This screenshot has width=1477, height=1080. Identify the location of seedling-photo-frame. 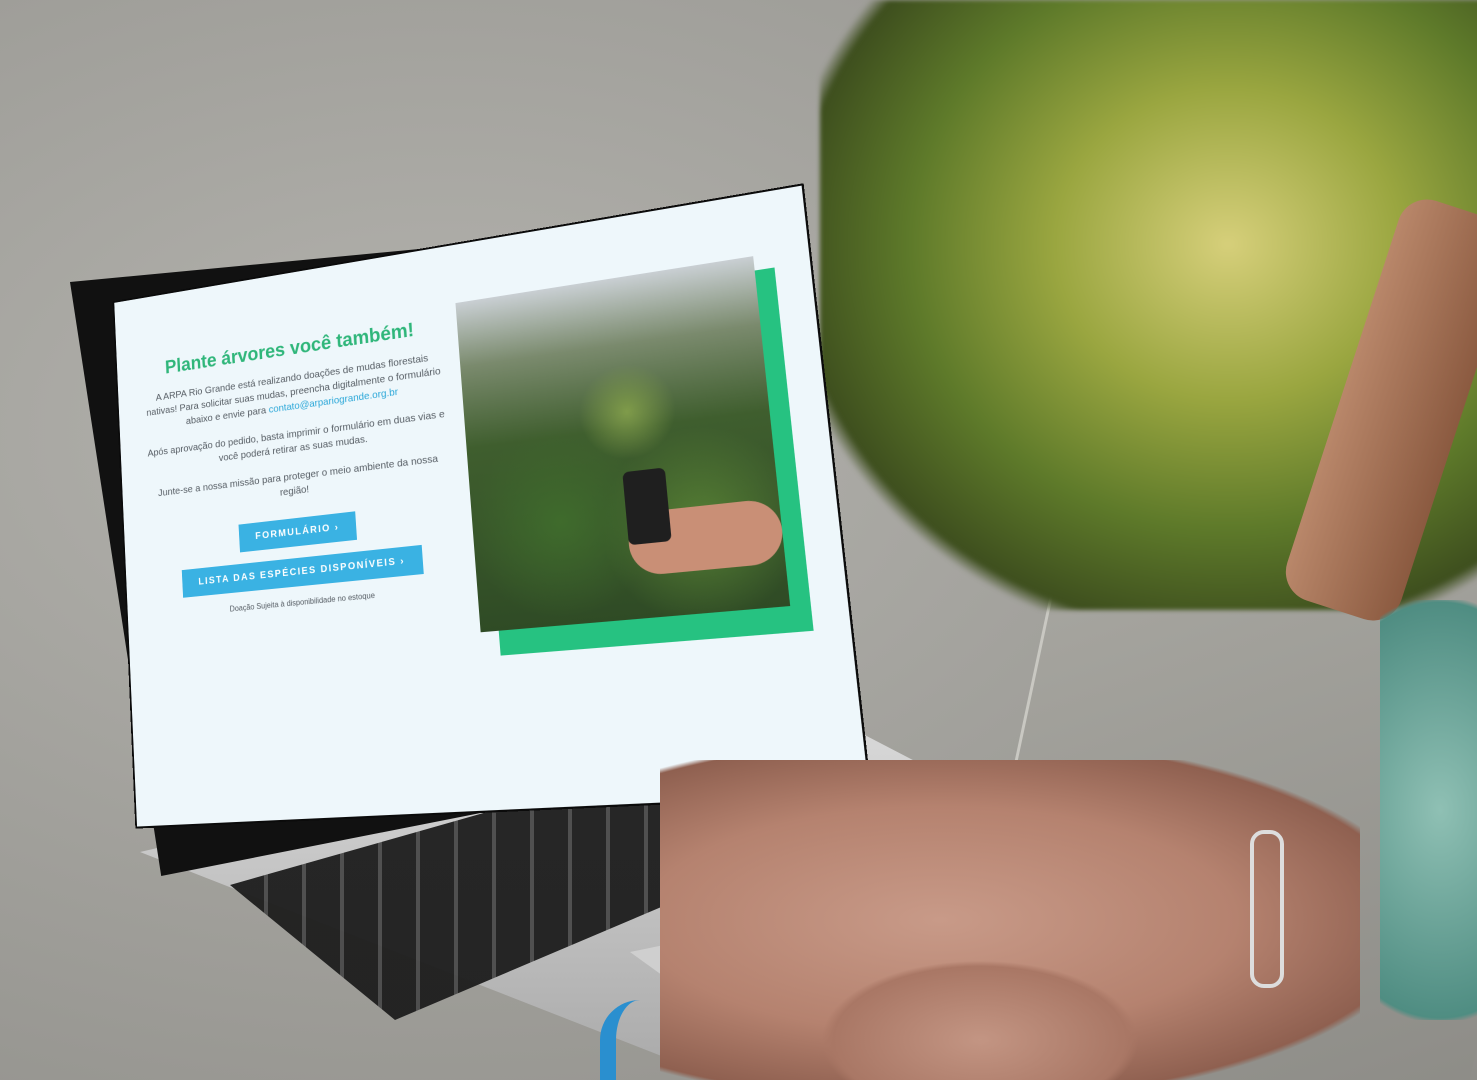
(634, 455).